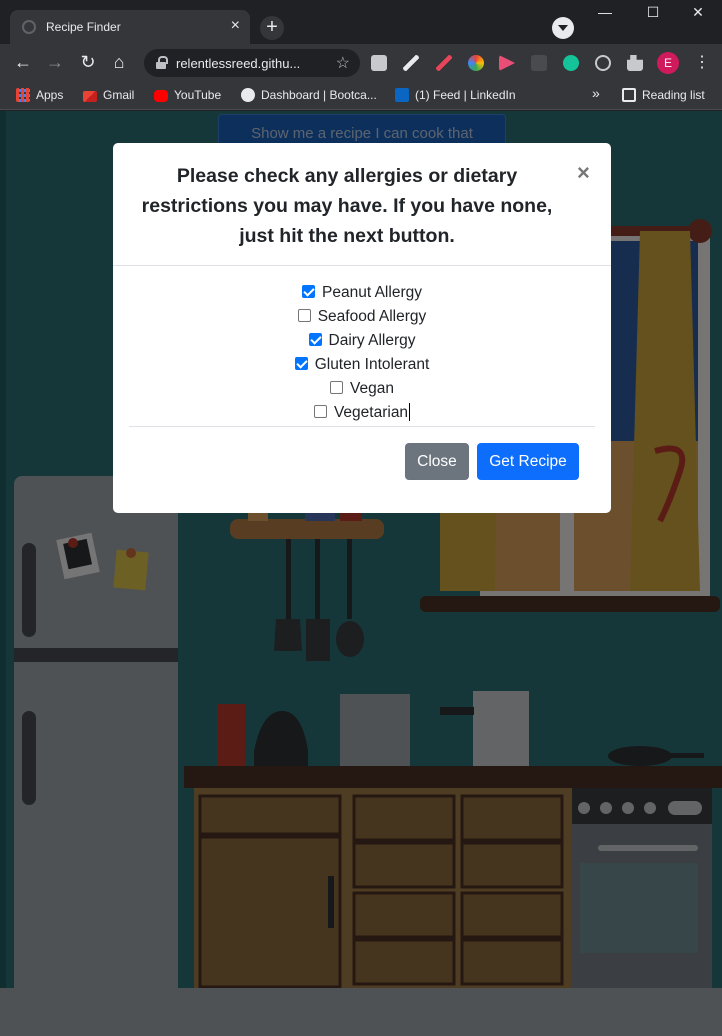 Image resolution: width=722 pixels, height=1036 pixels. Describe the element at coordinates (309, 291) in the screenshot. I see `peanut-allergy-checkbox` at that location.